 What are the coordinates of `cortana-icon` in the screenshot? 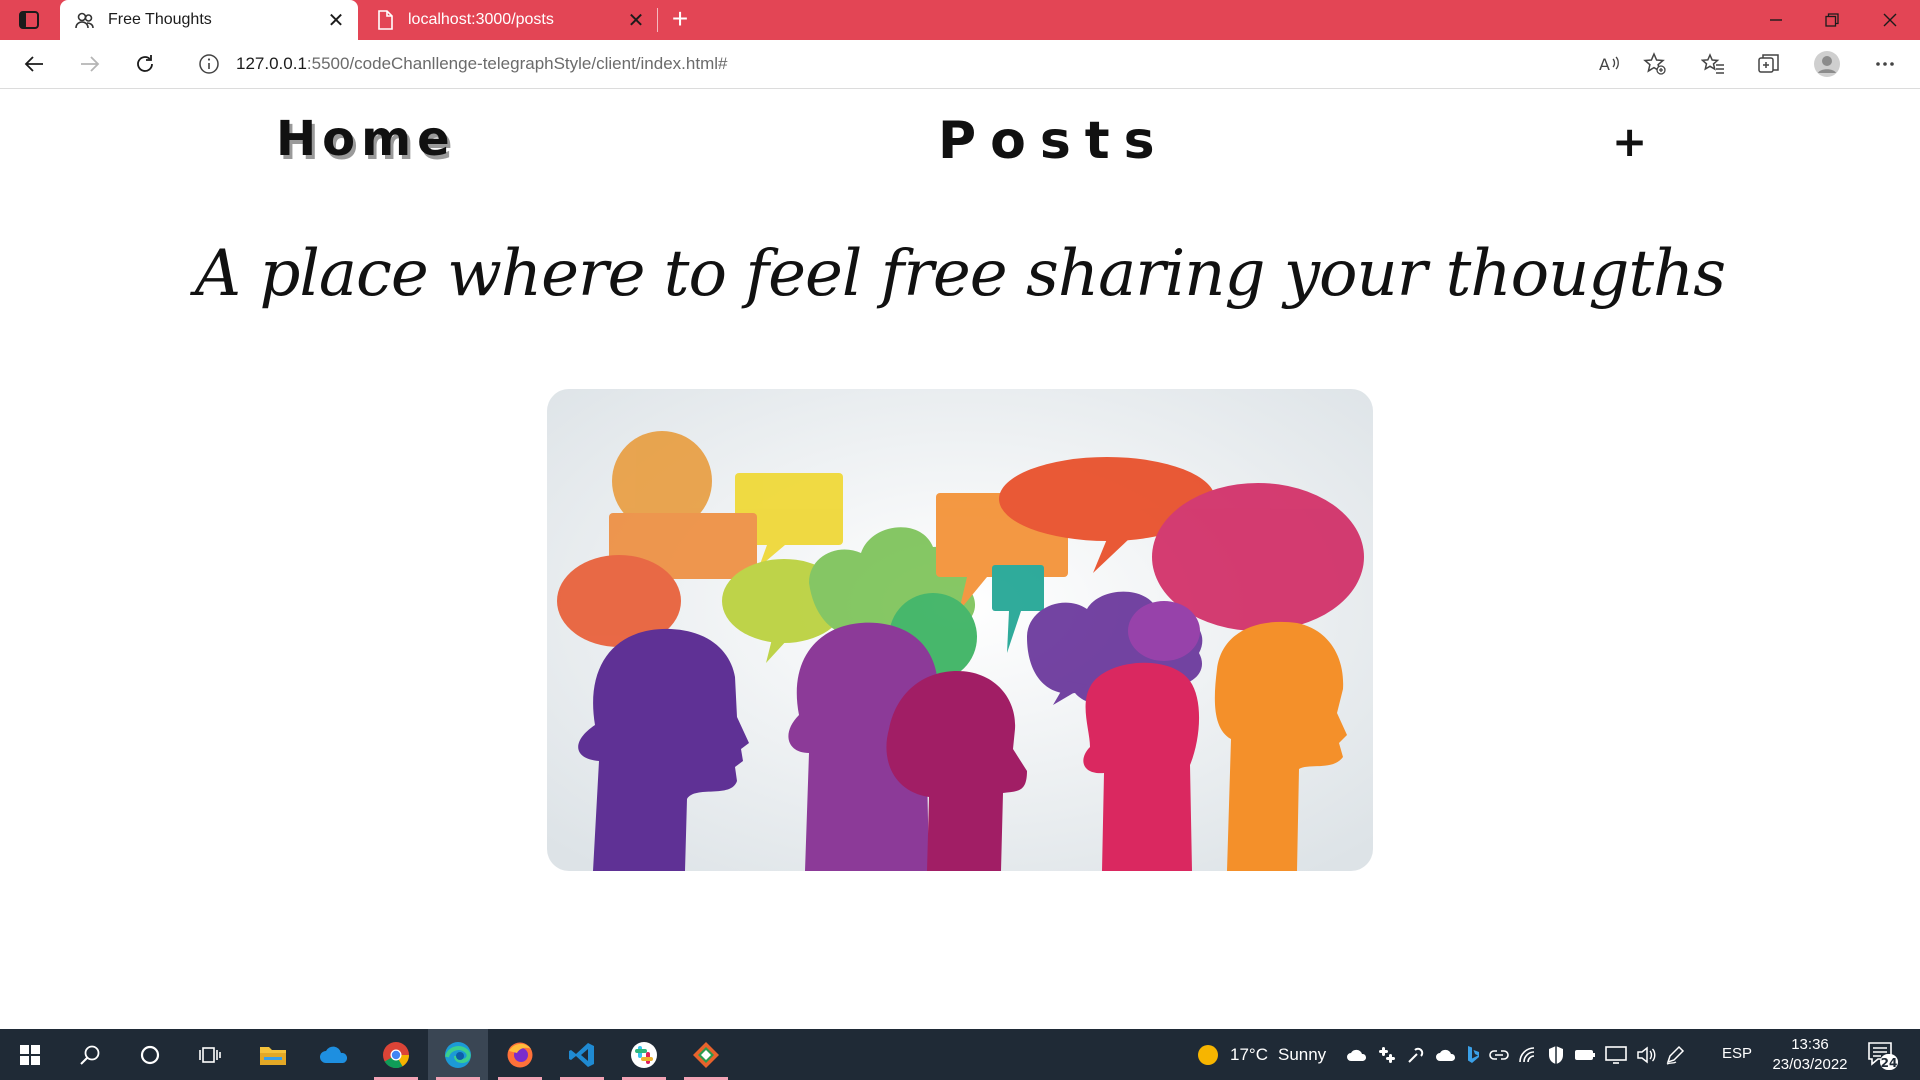 It's located at (150, 1054).